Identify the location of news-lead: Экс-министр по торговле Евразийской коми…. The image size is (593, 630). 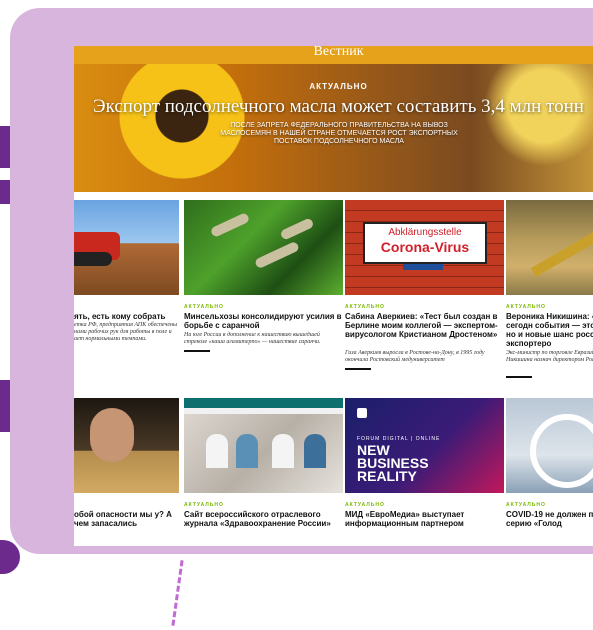
(549, 356).